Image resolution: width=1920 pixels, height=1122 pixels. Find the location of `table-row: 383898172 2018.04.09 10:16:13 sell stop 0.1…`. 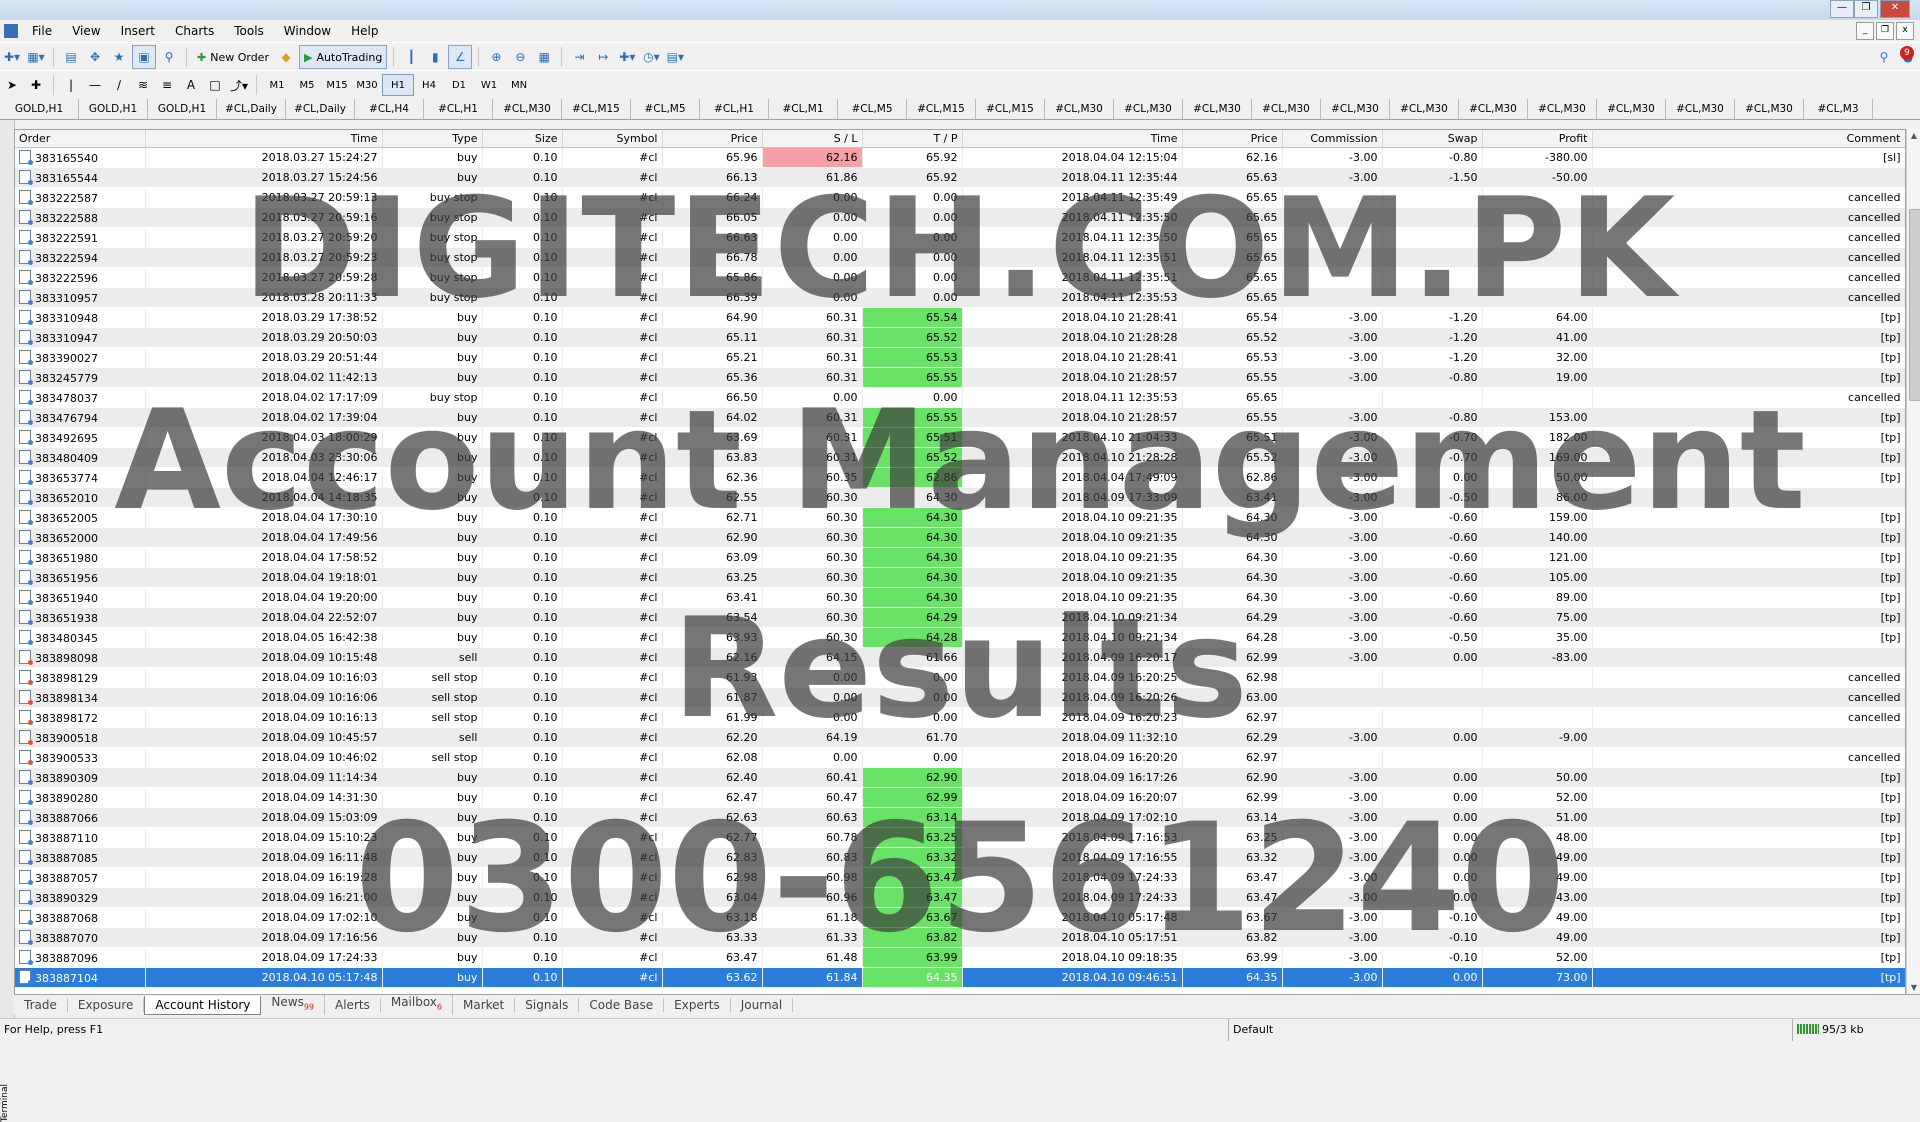

table-row: 383898172 2018.04.09 10:16:13 sell stop 0.1… is located at coordinates (960, 717).